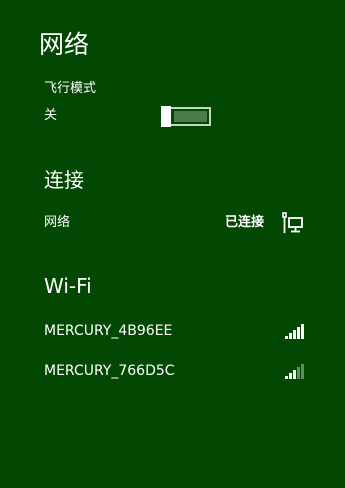  Describe the element at coordinates (190, 116) in the screenshot. I see `toggle-track-fill` at that location.